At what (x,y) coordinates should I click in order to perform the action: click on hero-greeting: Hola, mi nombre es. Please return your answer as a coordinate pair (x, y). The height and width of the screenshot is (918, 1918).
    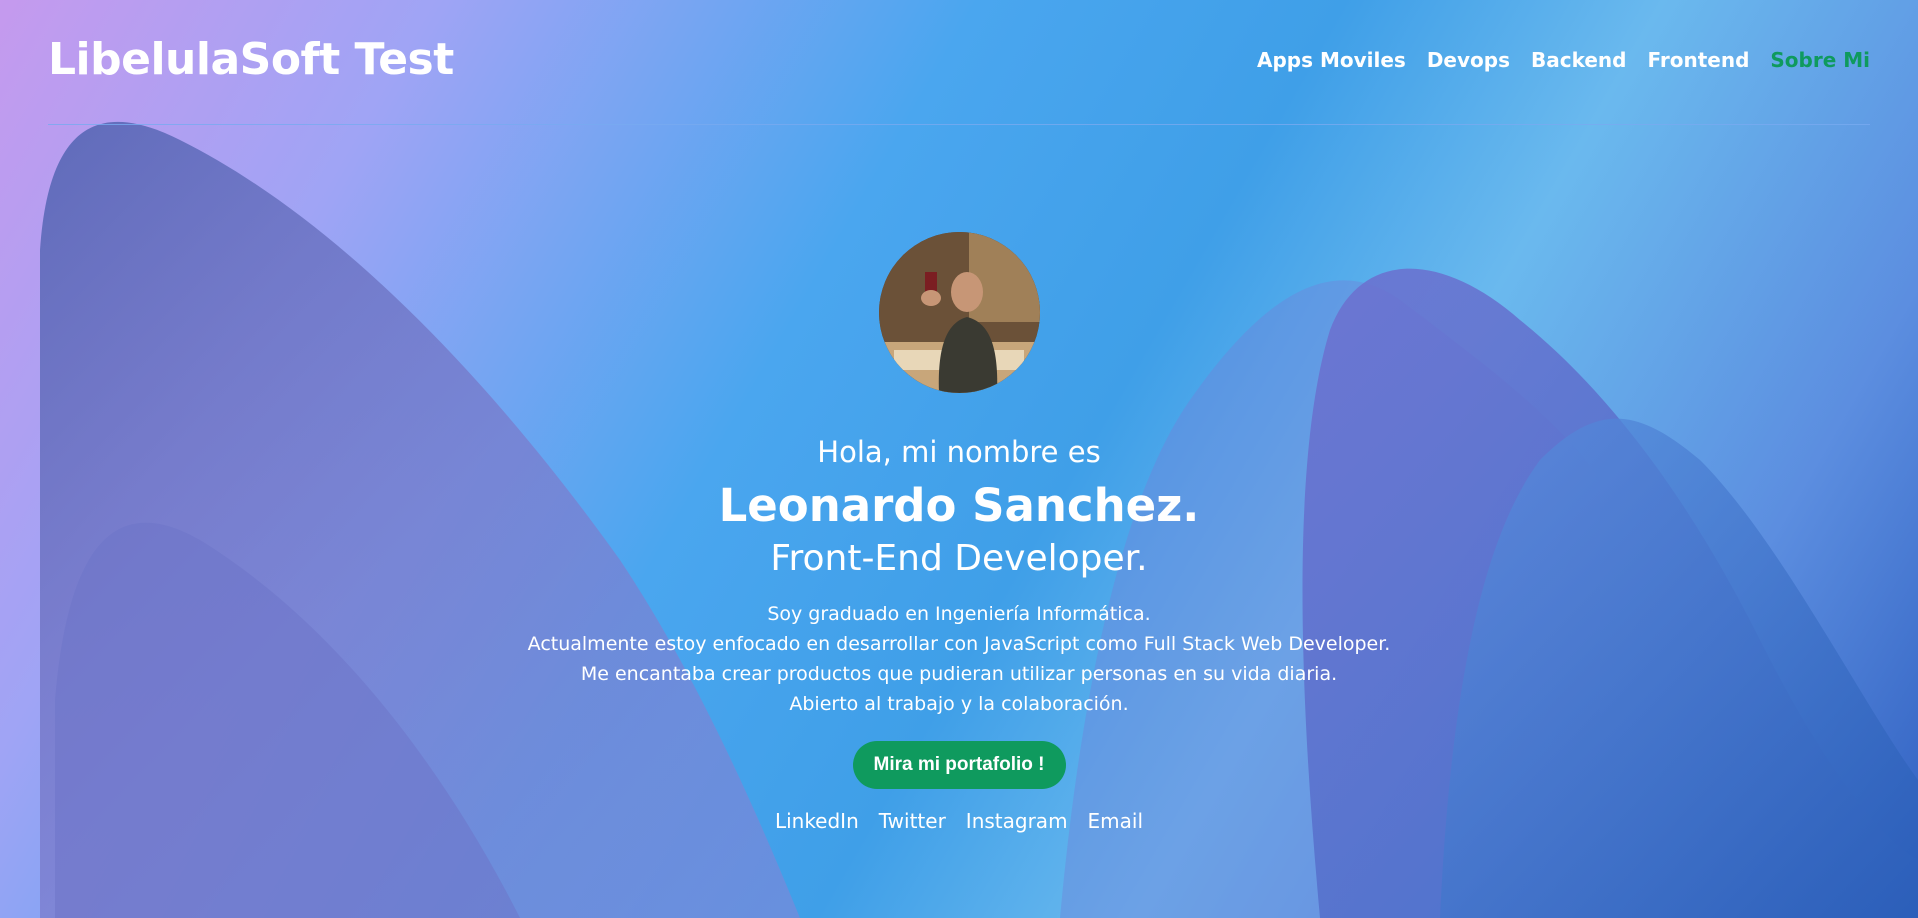
    Looking at the image, I should click on (959, 452).